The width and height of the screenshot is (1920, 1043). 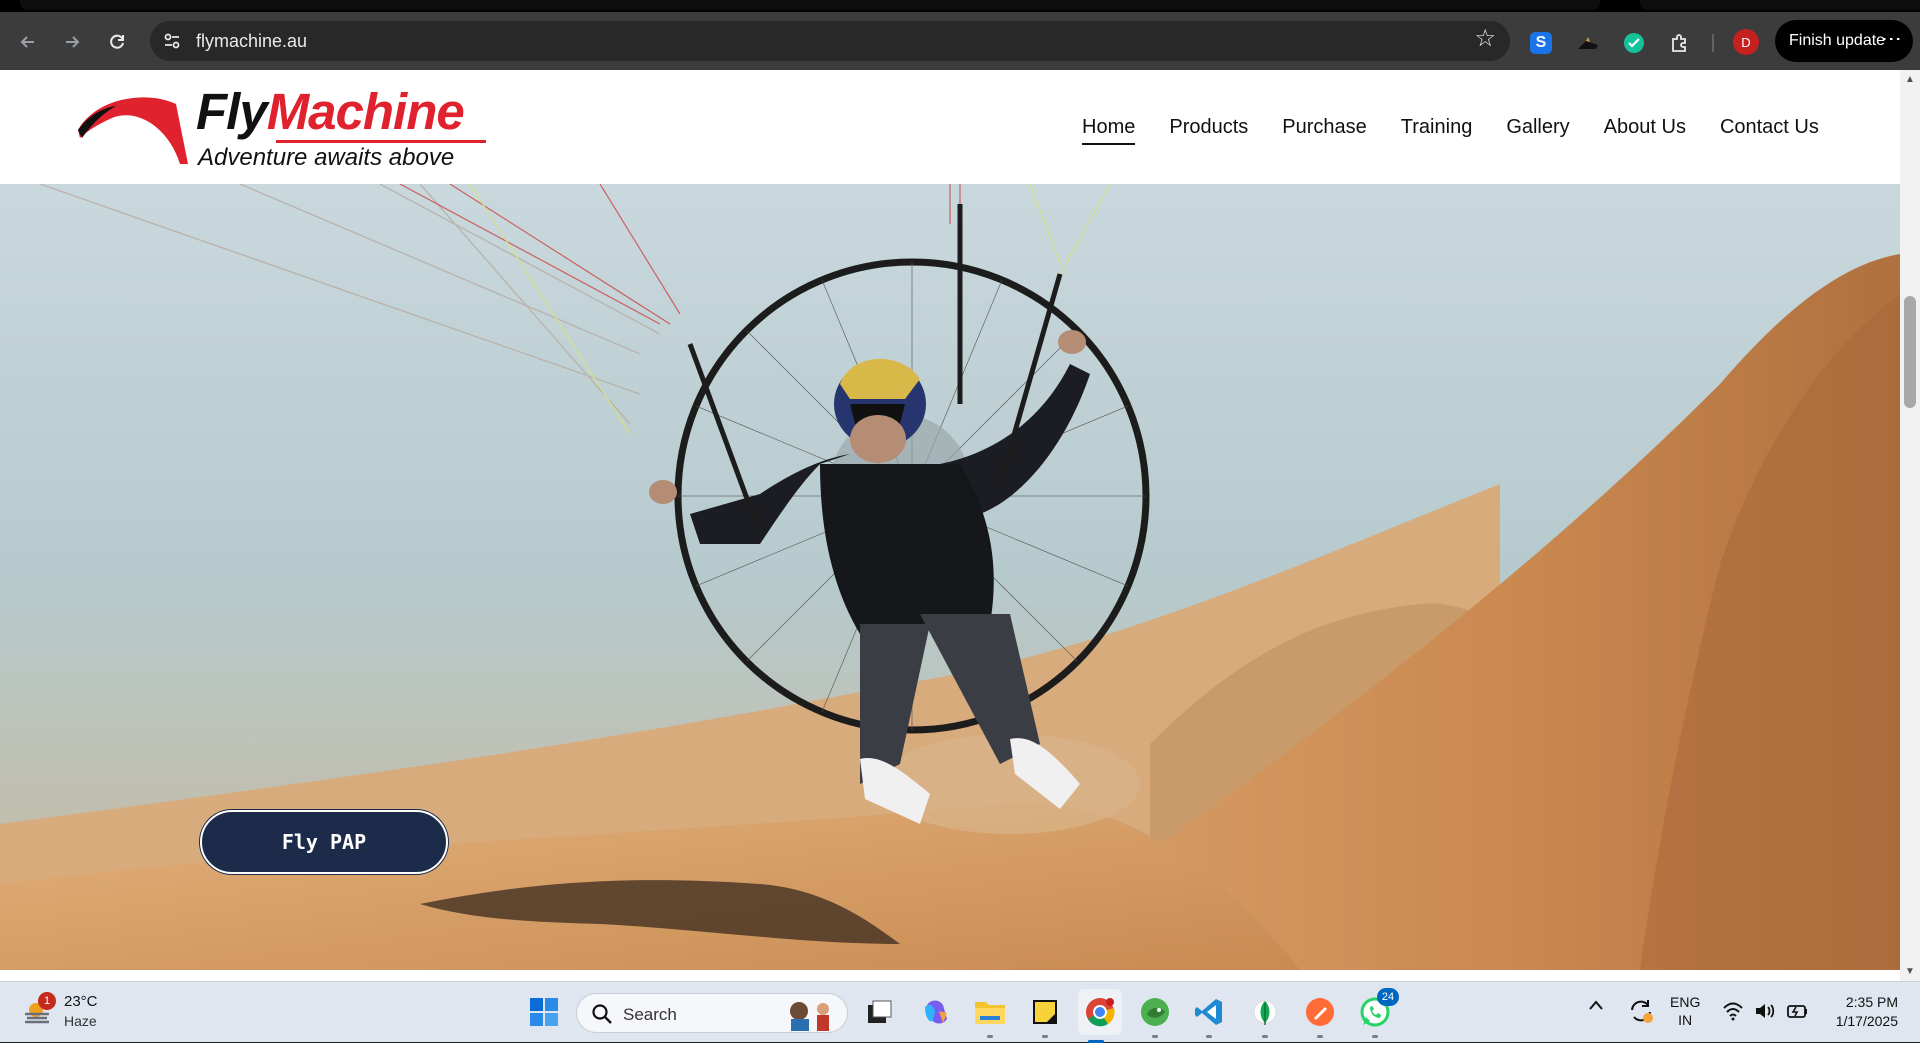 I want to click on mongodb-leaf-icon, so click(x=1265, y=1012).